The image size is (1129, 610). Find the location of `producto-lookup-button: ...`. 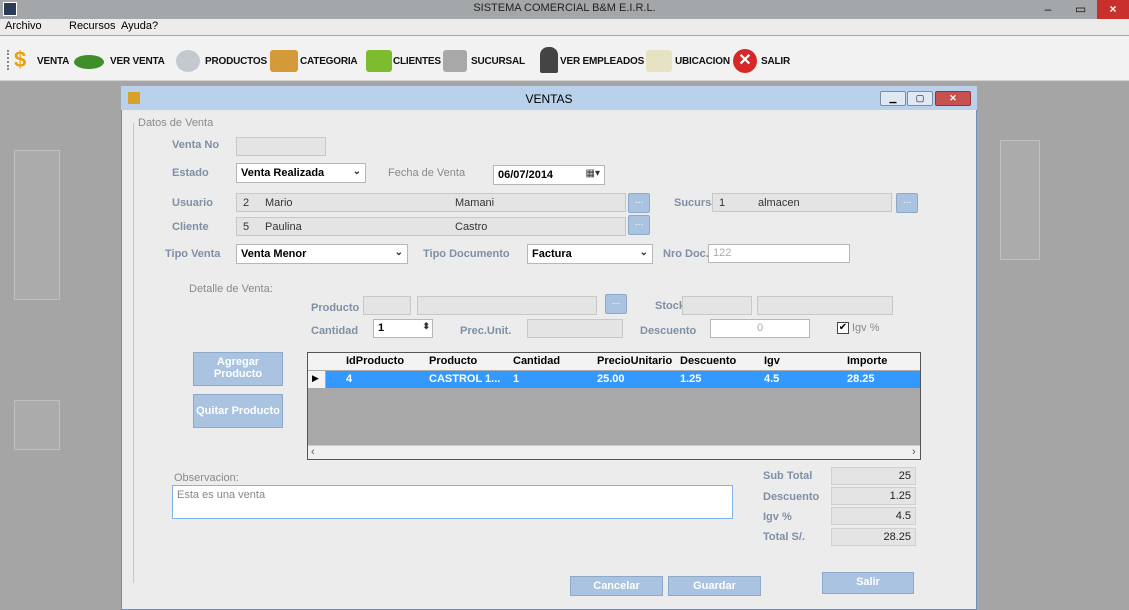

producto-lookup-button: ... is located at coordinates (616, 304).